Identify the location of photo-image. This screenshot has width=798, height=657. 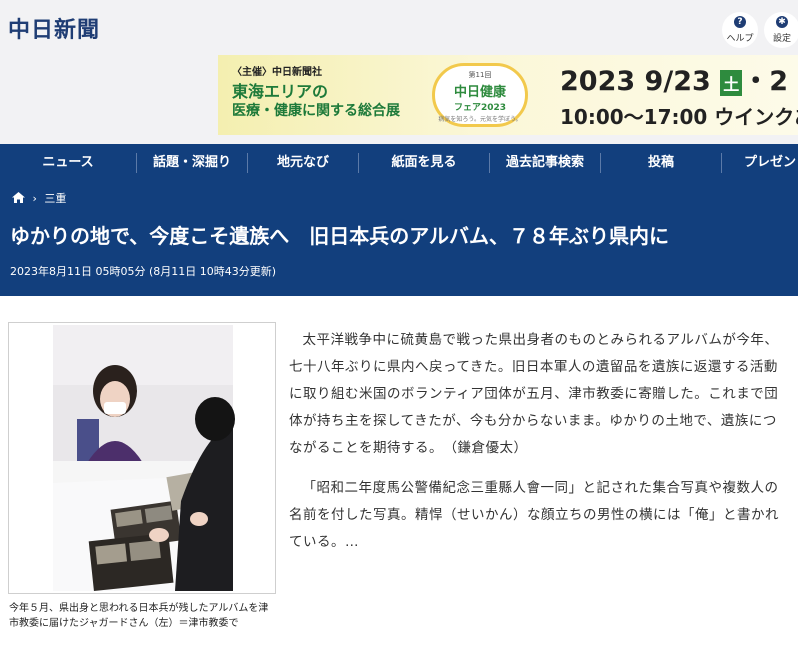
(144, 458).